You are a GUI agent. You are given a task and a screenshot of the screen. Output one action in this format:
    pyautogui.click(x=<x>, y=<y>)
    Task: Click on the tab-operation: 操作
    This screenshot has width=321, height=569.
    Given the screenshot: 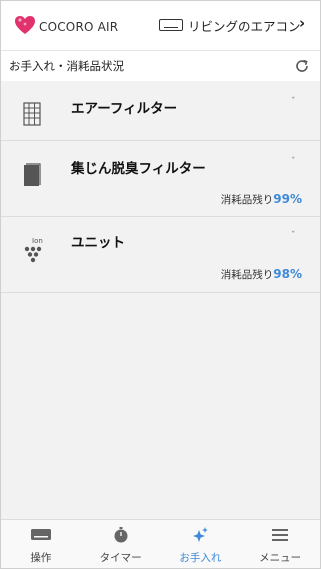 What is the action you would take?
    pyautogui.click(x=41, y=544)
    